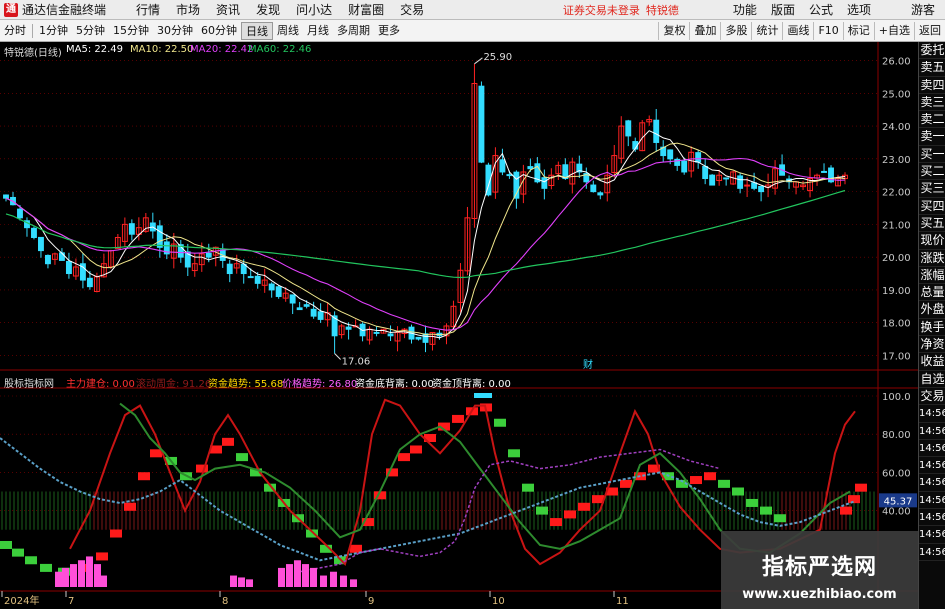  What do you see at coordinates (923, 9) in the screenshot?
I see `guest-label: 游客` at bounding box center [923, 9].